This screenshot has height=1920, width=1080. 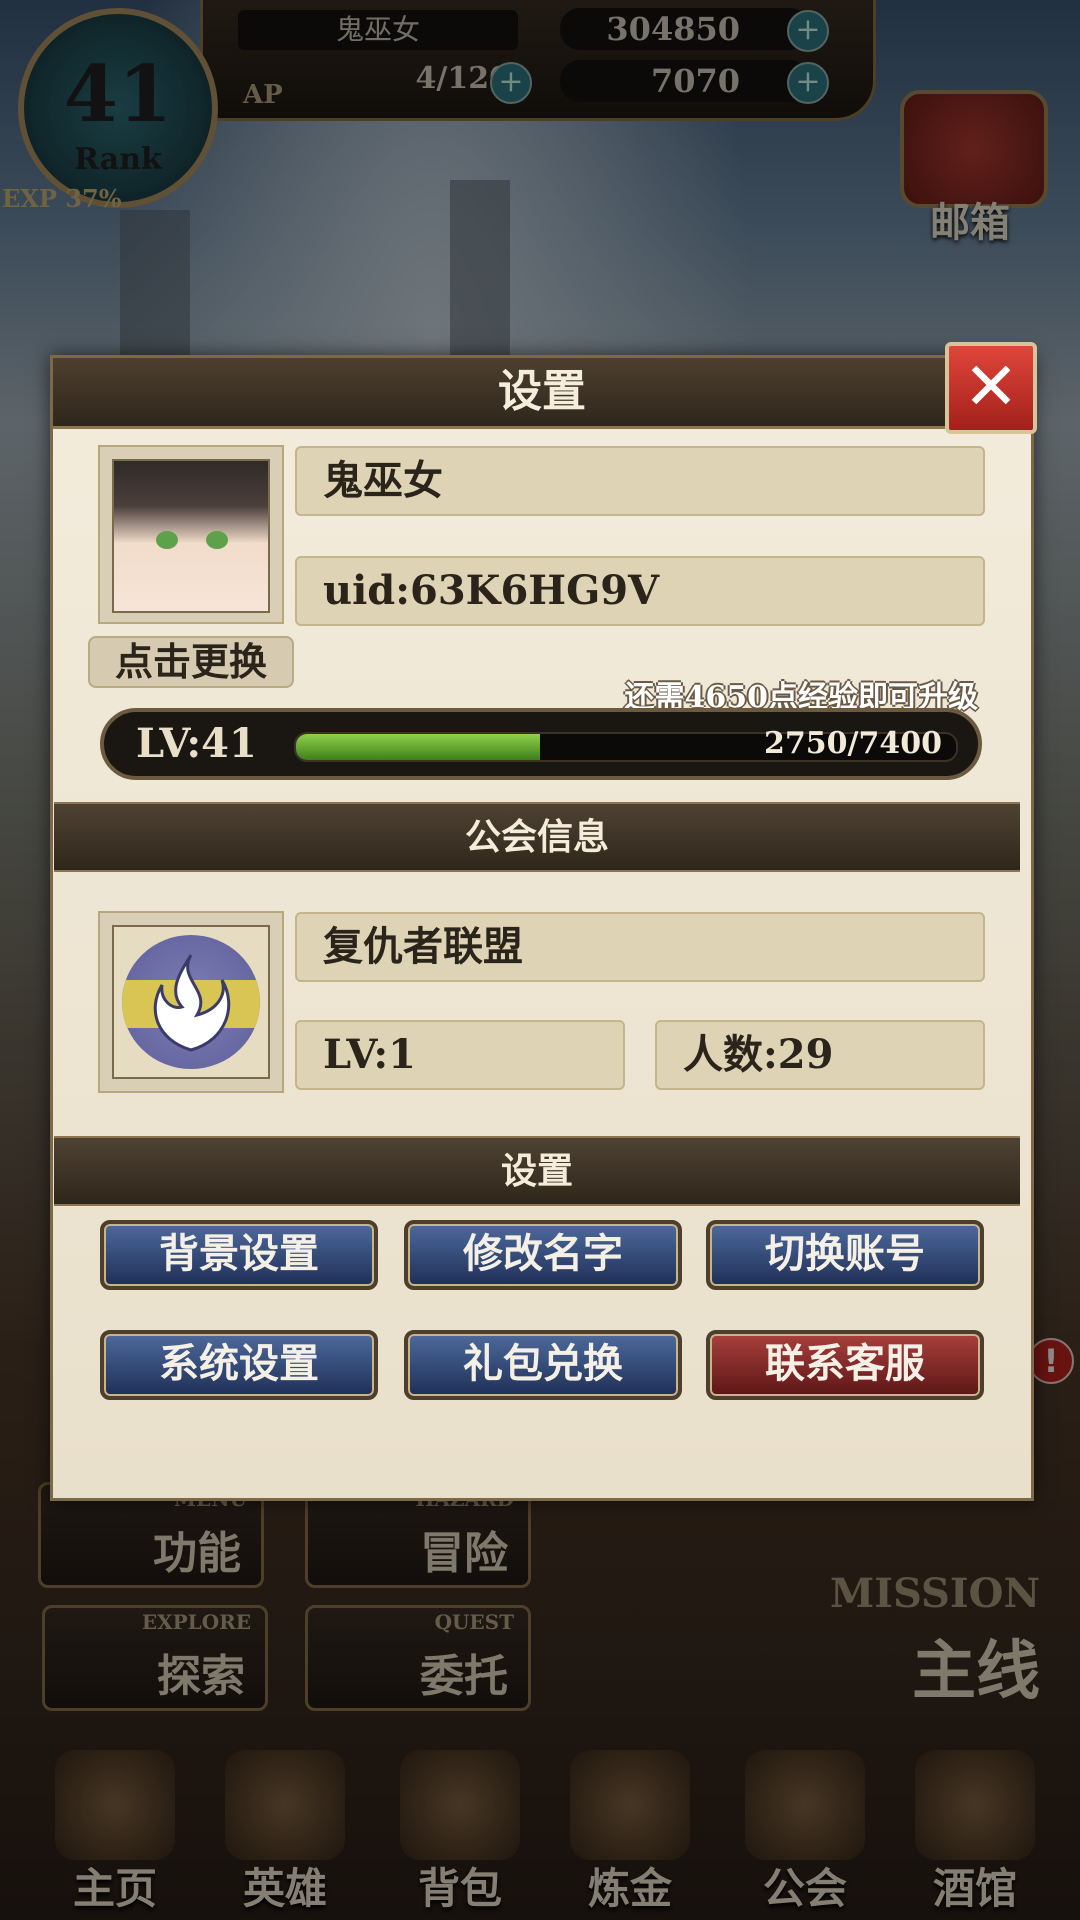 I want to click on rename-button: 修改名字, so click(x=543, y=1255).